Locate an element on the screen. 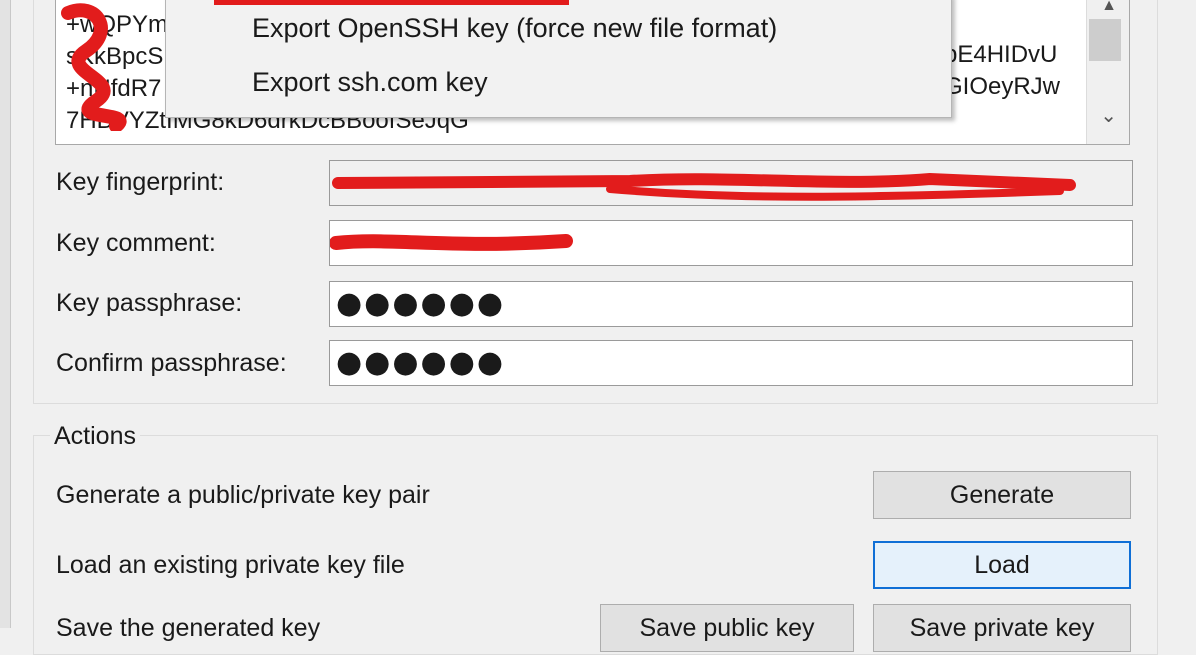  confirm-passphrase-label: Confirm passphrase: is located at coordinates (171, 363).